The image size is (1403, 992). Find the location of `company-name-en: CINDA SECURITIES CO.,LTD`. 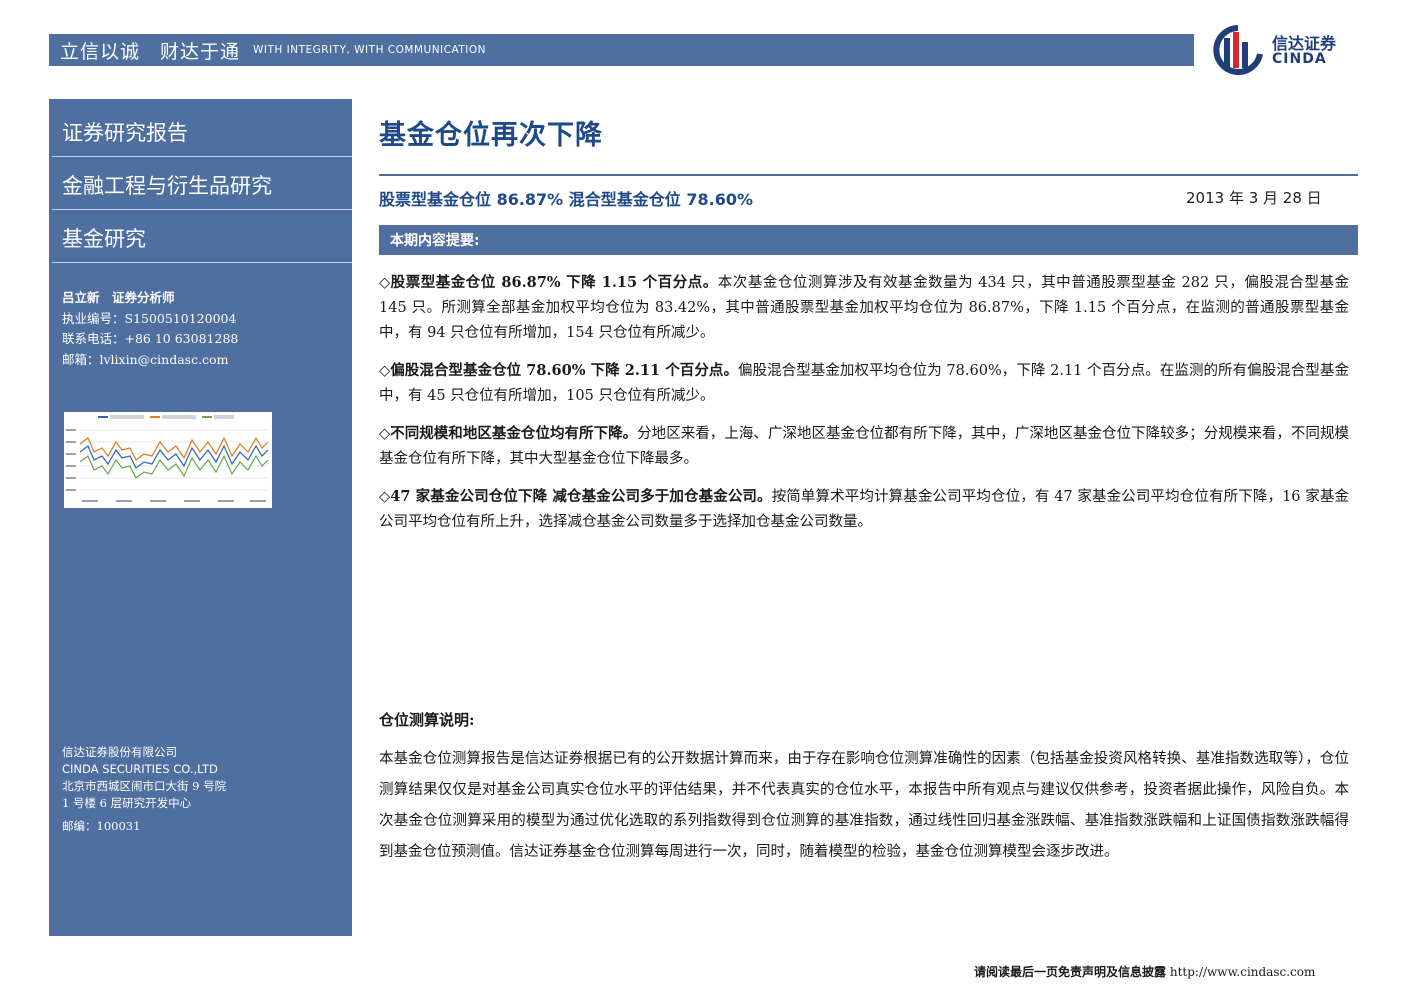

company-name-en: CINDA SECURITIES CO.,LTD is located at coordinates (140, 769).